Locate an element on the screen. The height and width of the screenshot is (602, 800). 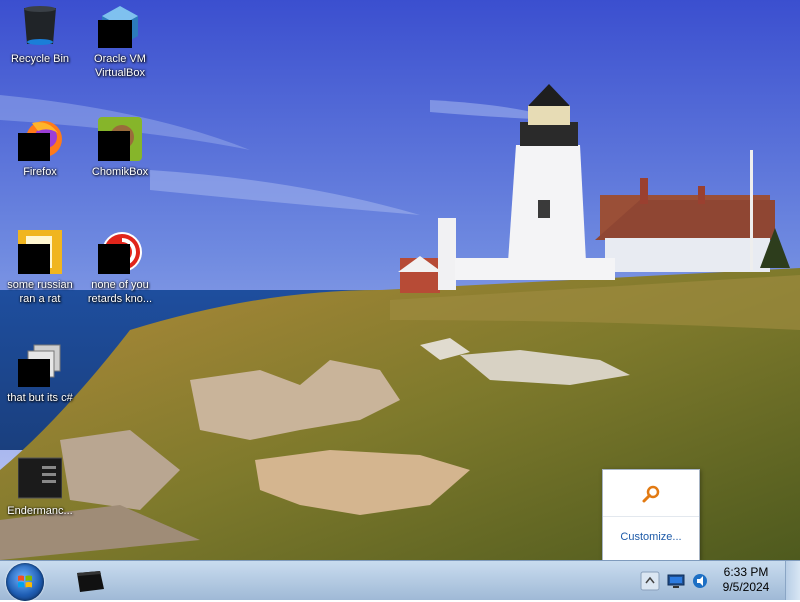
terminal-icon is located at coordinates (40, 478).